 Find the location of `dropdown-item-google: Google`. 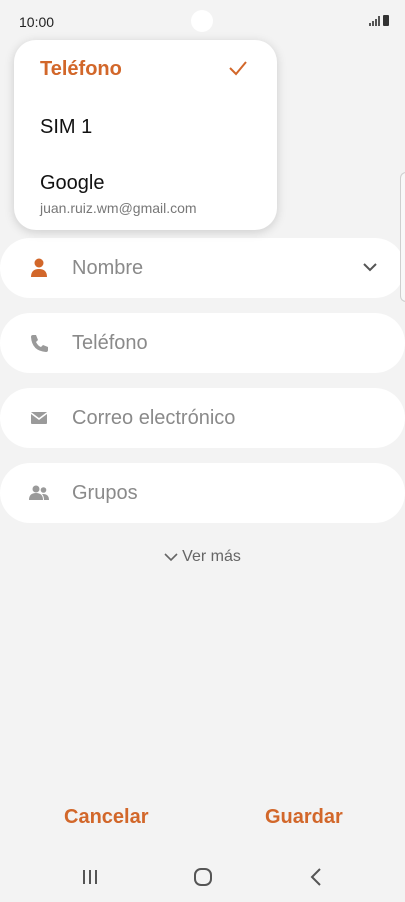

dropdown-item-google: Google is located at coordinates (72, 183).